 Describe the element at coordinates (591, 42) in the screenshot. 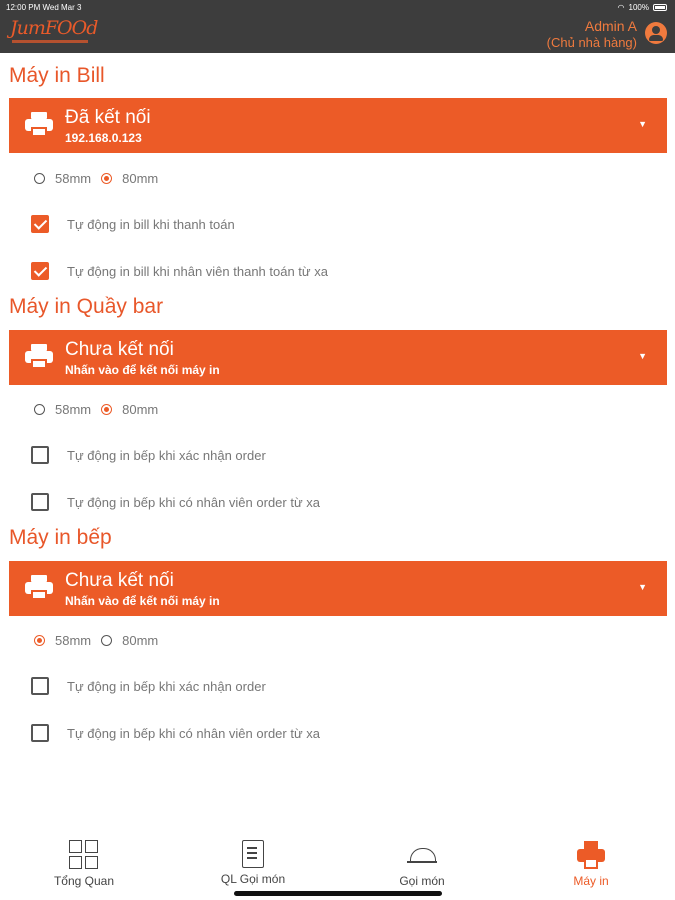

I see `user-role: (Chủ nhà hàng)` at that location.